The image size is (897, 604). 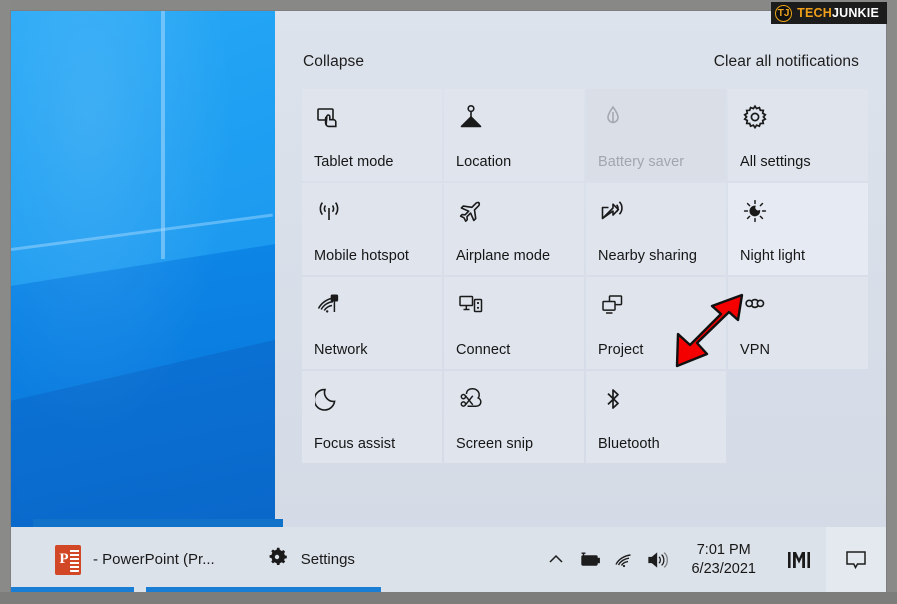 What do you see at coordinates (329, 117) in the screenshot?
I see `tablet-mode-icon` at bounding box center [329, 117].